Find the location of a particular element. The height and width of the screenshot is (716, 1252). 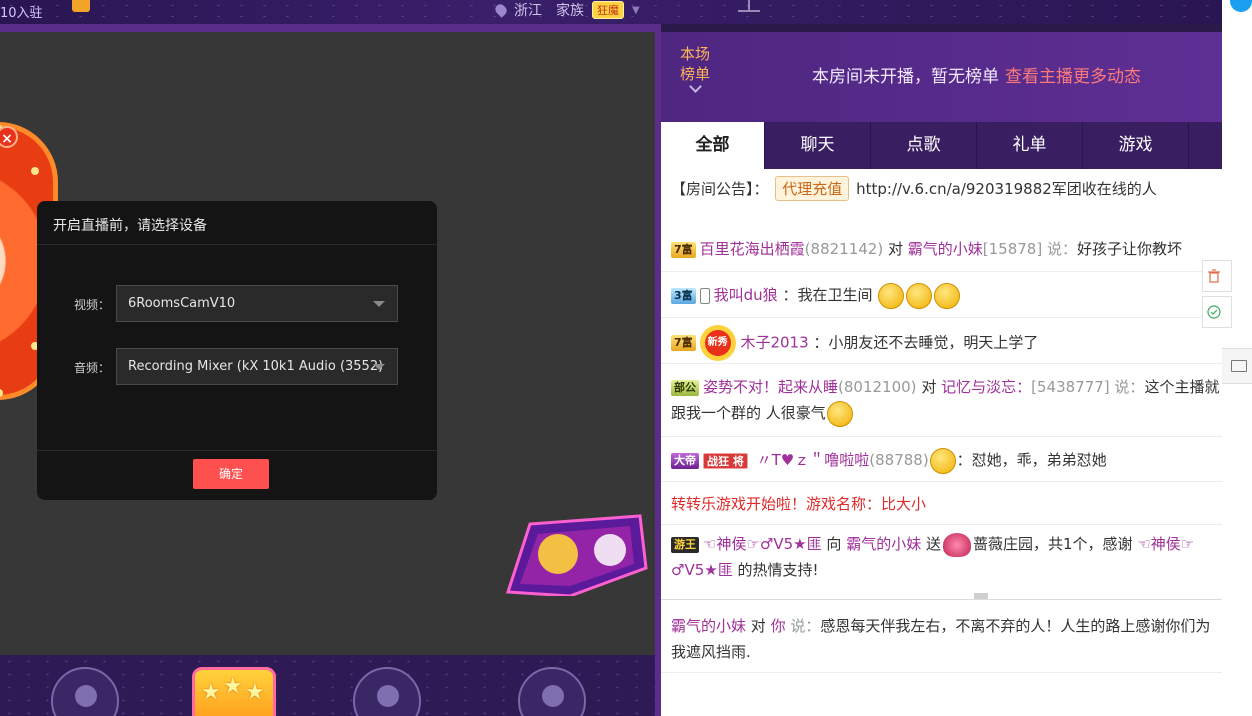

wealth-badge: 3富 is located at coordinates (683, 295).